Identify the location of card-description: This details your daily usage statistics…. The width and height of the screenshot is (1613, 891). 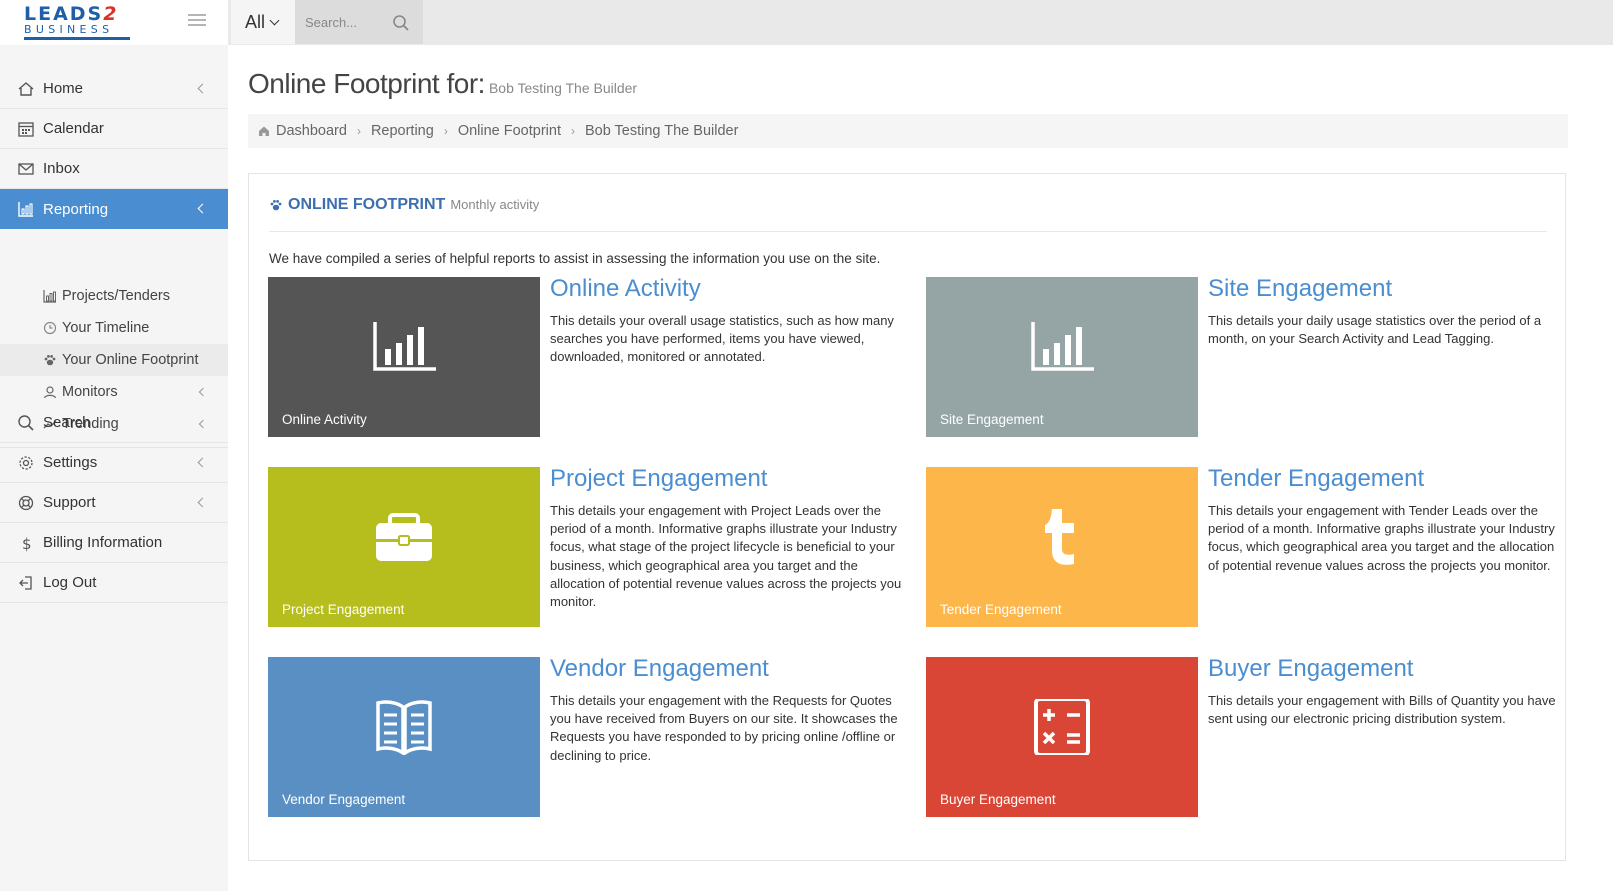
(1375, 330).